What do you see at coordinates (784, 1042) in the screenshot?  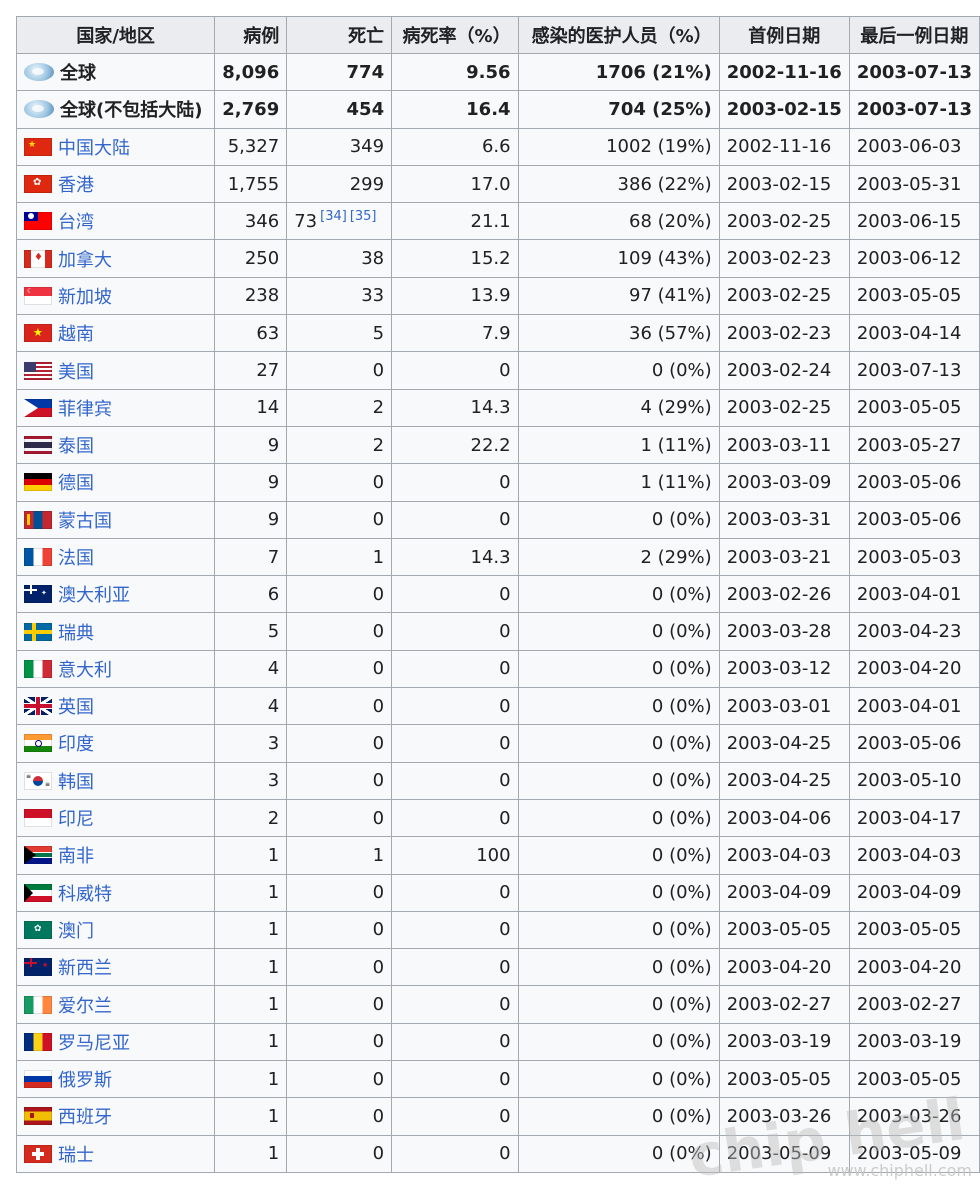 I see `first-case-date-cell: 2003-03-19` at bounding box center [784, 1042].